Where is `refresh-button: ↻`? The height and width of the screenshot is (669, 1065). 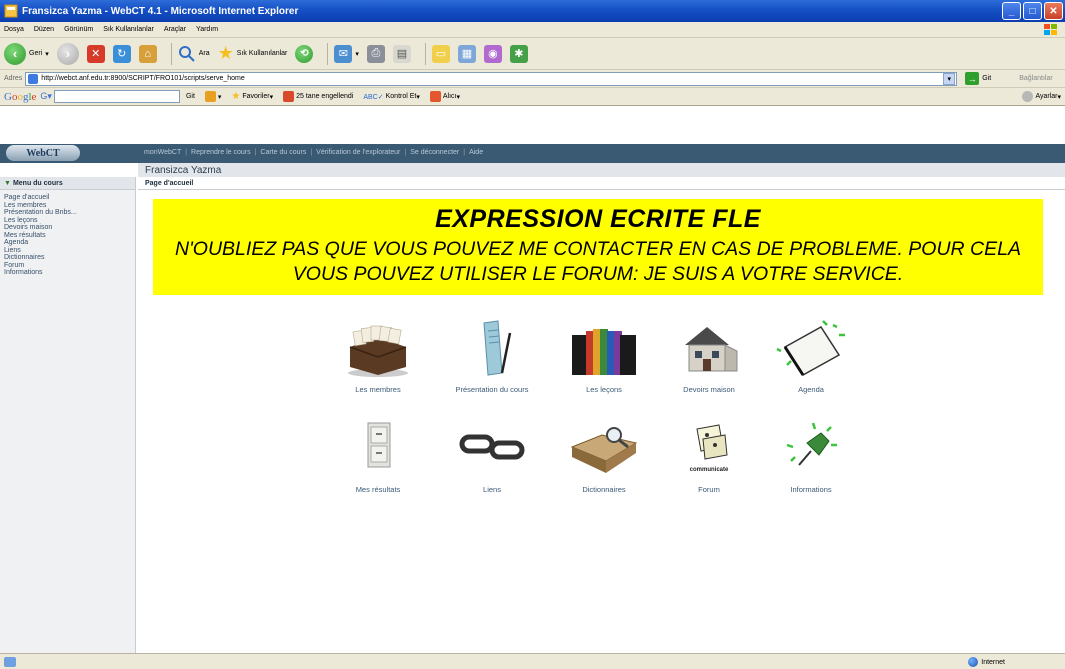 refresh-button: ↻ is located at coordinates (121, 53).